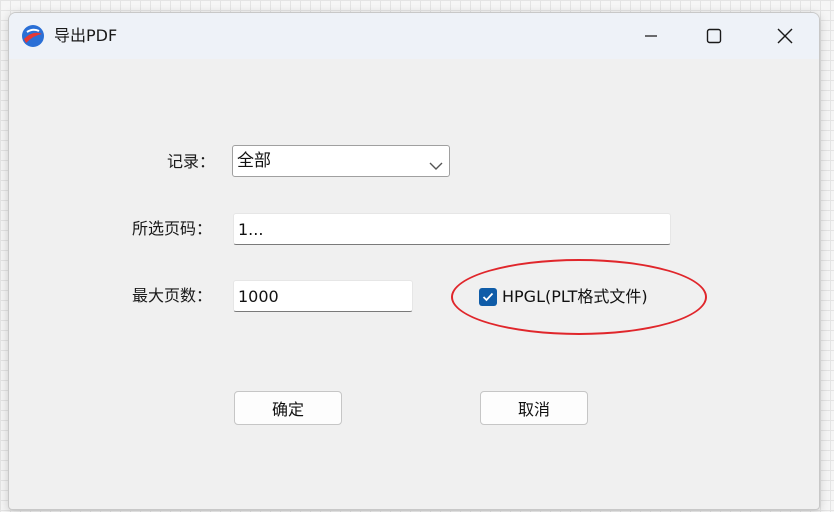 This screenshot has width=834, height=512. I want to click on maximize-button, so click(714, 36).